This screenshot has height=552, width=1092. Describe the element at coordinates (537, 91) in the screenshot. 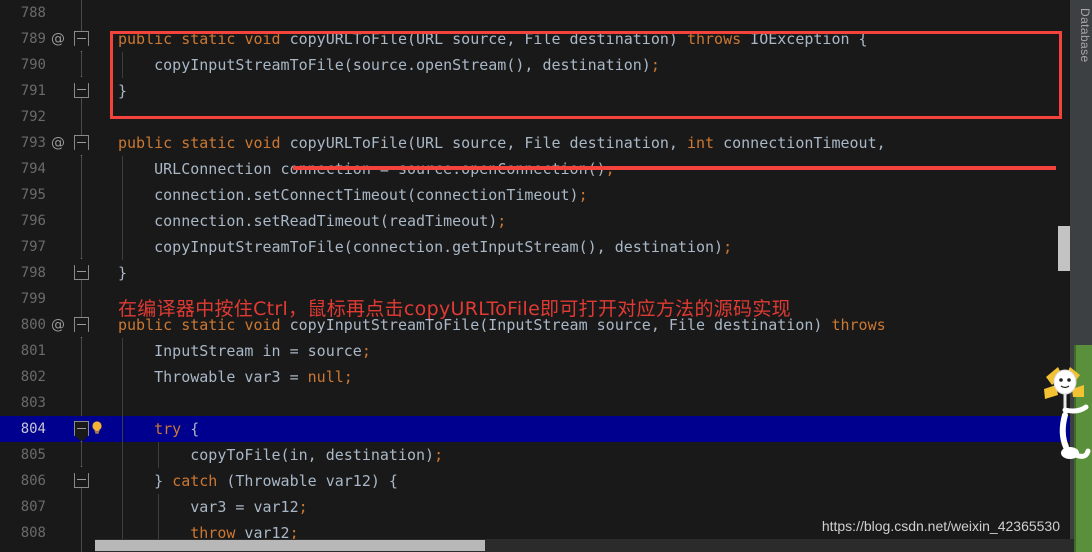

I see `code-line-row: 791}` at that location.